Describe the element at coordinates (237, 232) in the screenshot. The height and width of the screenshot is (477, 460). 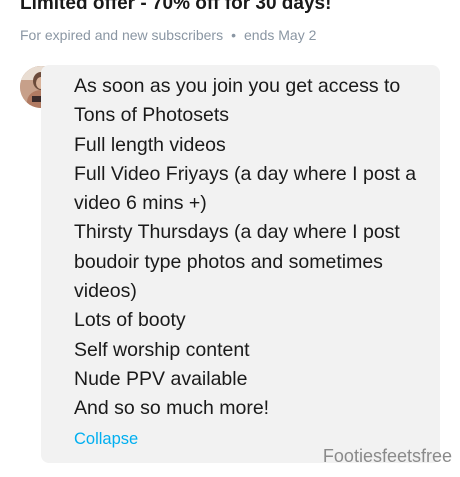
I see `message-line: Thirsty Thursdays (a day where I post` at that location.